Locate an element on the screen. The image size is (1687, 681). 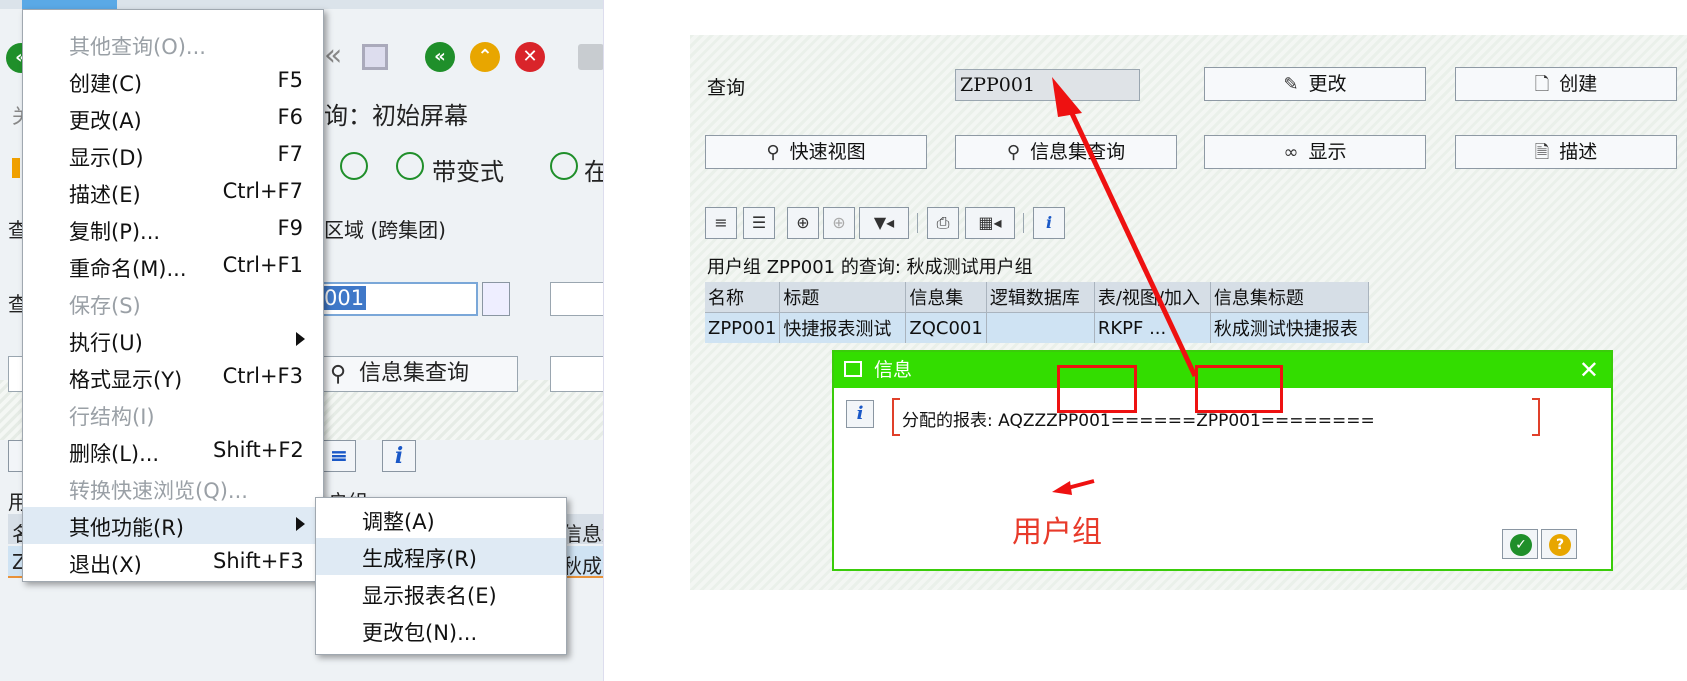
col-logical-db: 逻辑数据库 is located at coordinates (1040, 297).